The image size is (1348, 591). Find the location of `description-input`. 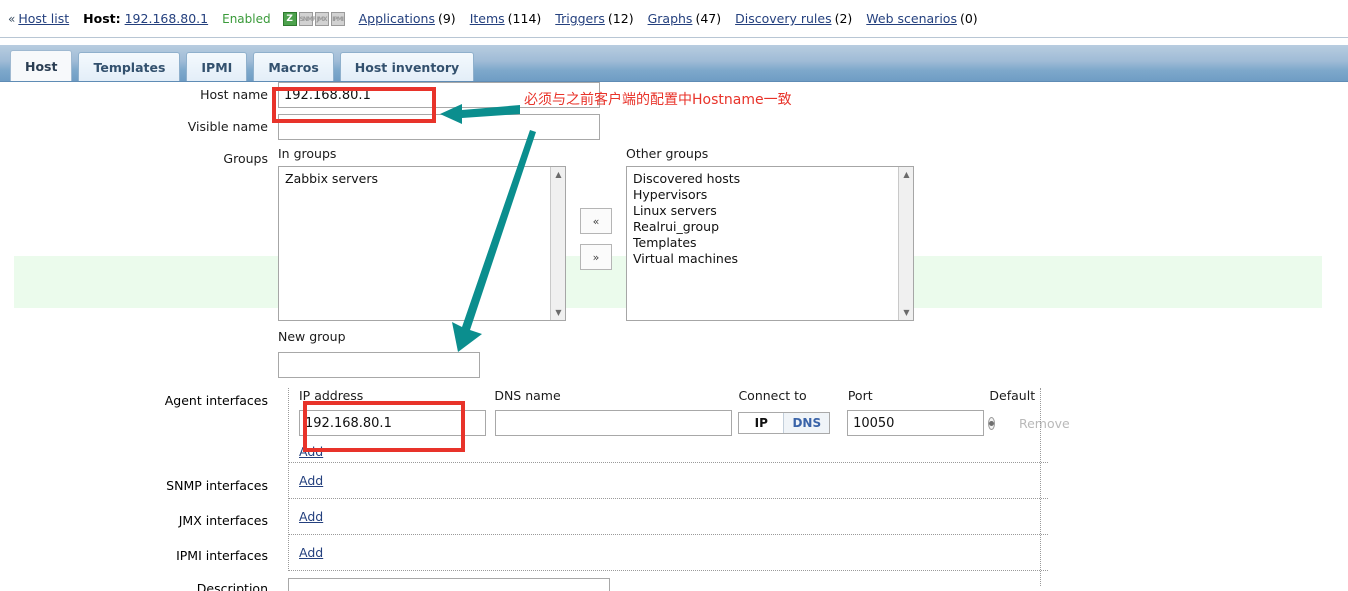

description-input is located at coordinates (449, 584).